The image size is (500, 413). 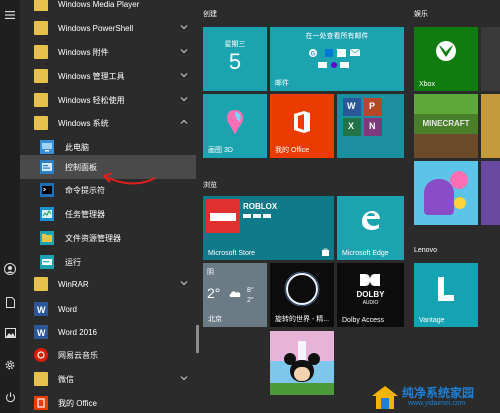 What do you see at coordinates (235, 61) in the screenshot?
I see `calendar-day: 5` at bounding box center [235, 61].